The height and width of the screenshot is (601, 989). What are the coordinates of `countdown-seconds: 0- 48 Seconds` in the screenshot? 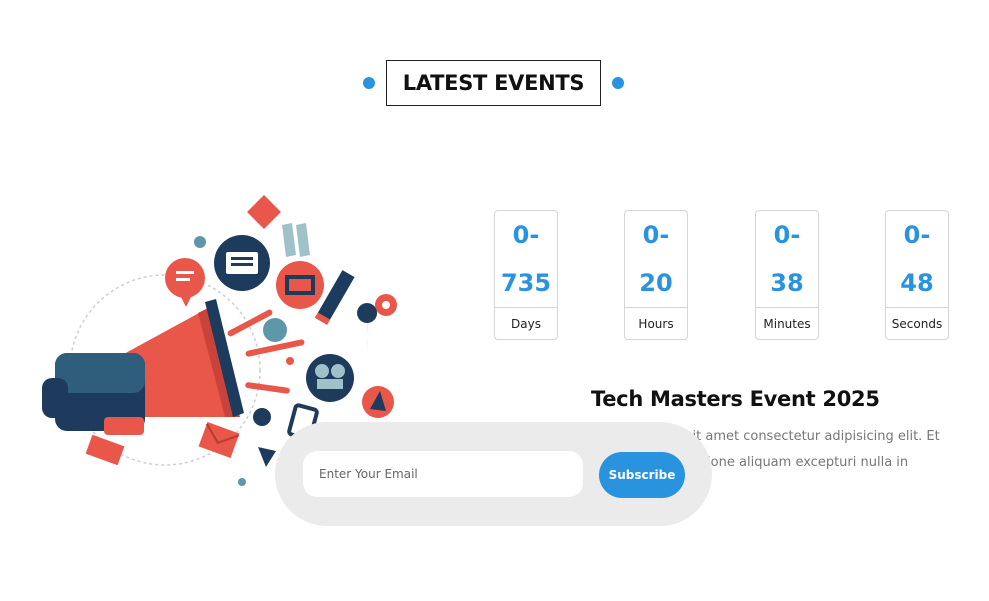 It's located at (917, 275).